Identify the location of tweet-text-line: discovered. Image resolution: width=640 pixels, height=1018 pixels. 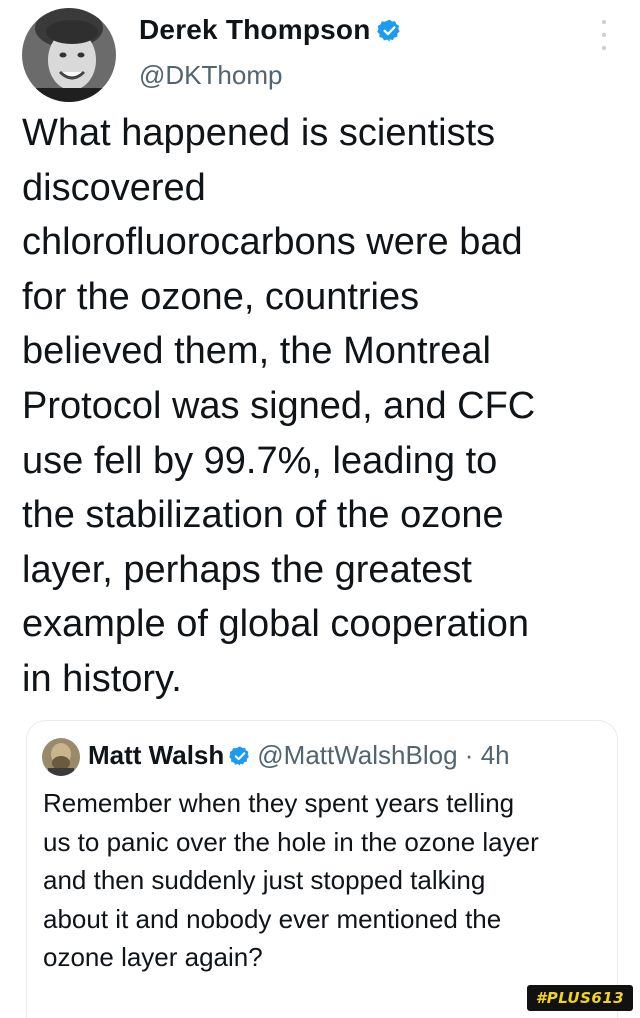
(114, 187).